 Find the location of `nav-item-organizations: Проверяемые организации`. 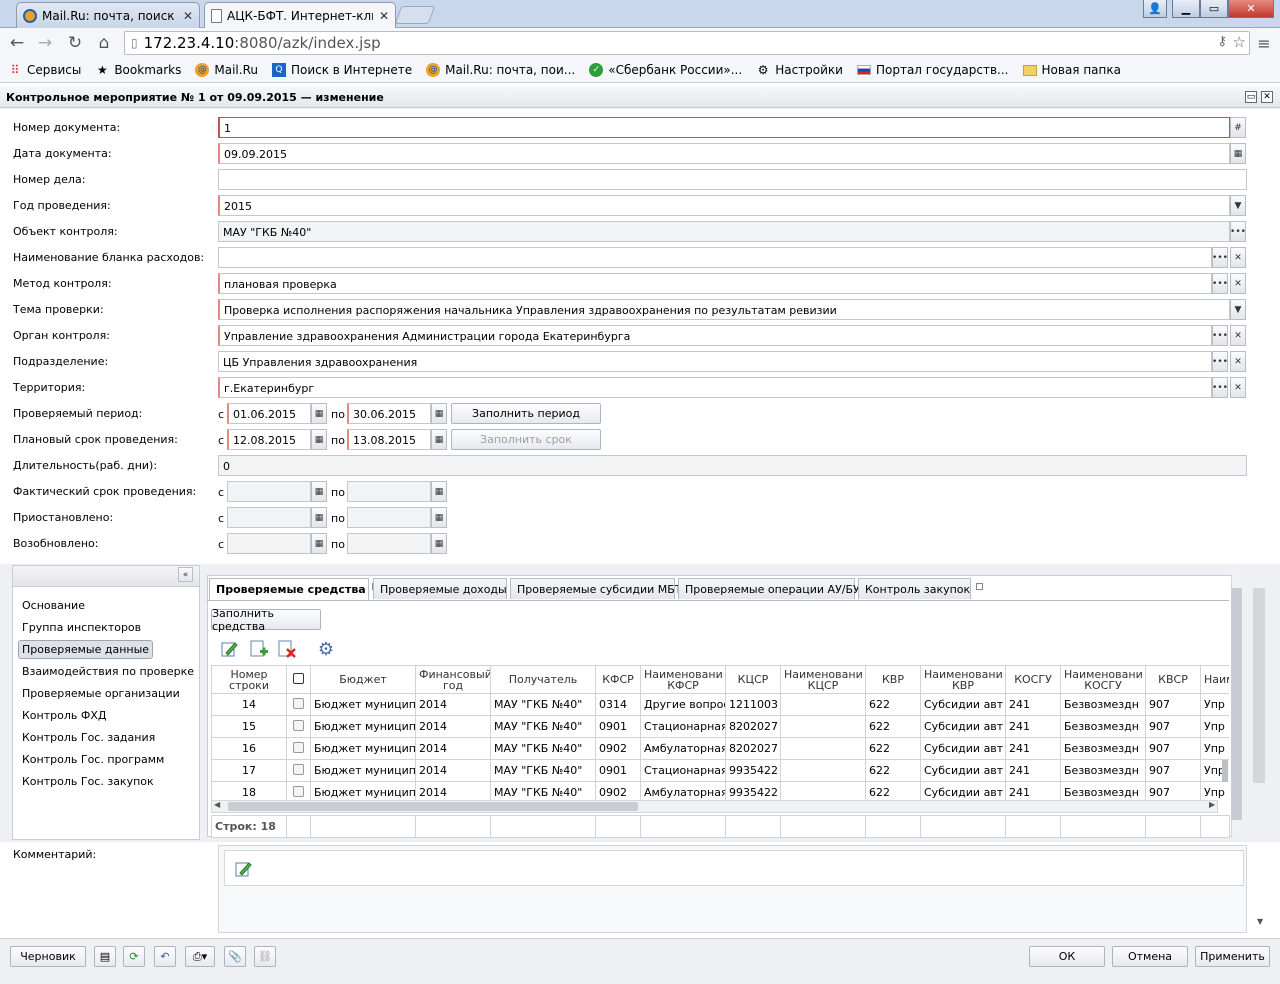

nav-item-organizations: Проверяемые организации is located at coordinates (101, 693).